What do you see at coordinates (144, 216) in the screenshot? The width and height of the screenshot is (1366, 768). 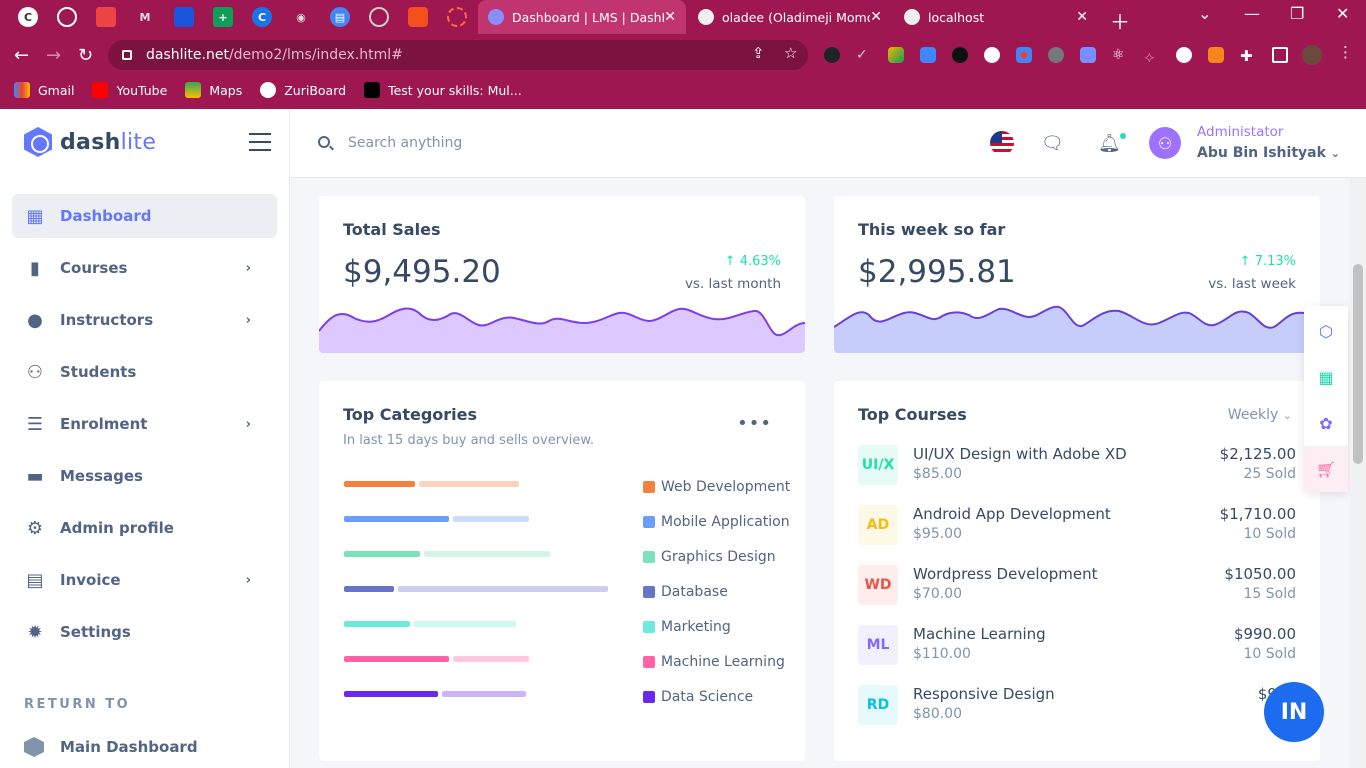 I see `sidebar-item-dashboard: ▦ Dashboard` at bounding box center [144, 216].